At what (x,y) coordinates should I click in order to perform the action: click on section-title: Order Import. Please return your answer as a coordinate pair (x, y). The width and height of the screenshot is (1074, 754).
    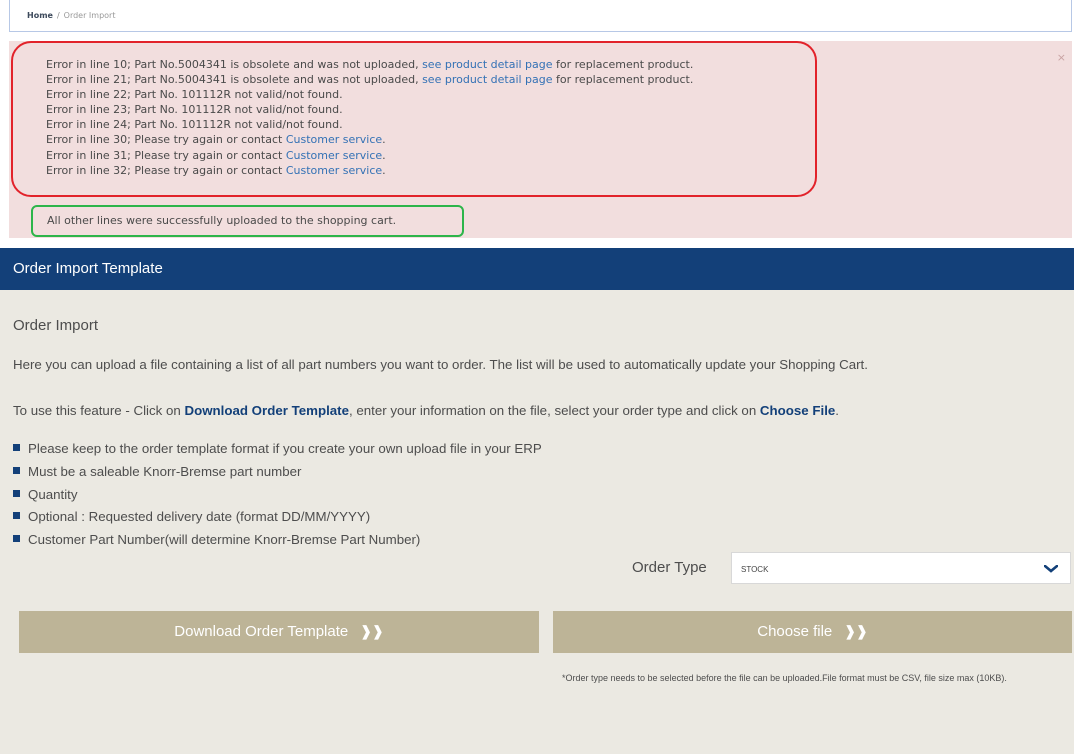
    Looking at the image, I should click on (56, 325).